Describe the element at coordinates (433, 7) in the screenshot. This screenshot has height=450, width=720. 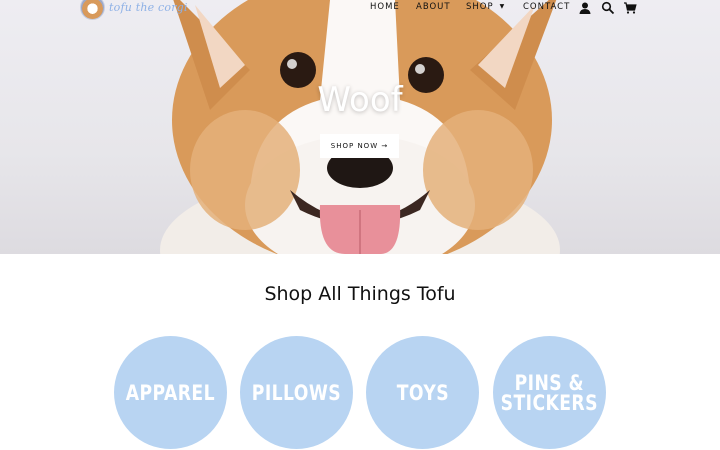
I see `nav-item-about: ABOUT` at that location.